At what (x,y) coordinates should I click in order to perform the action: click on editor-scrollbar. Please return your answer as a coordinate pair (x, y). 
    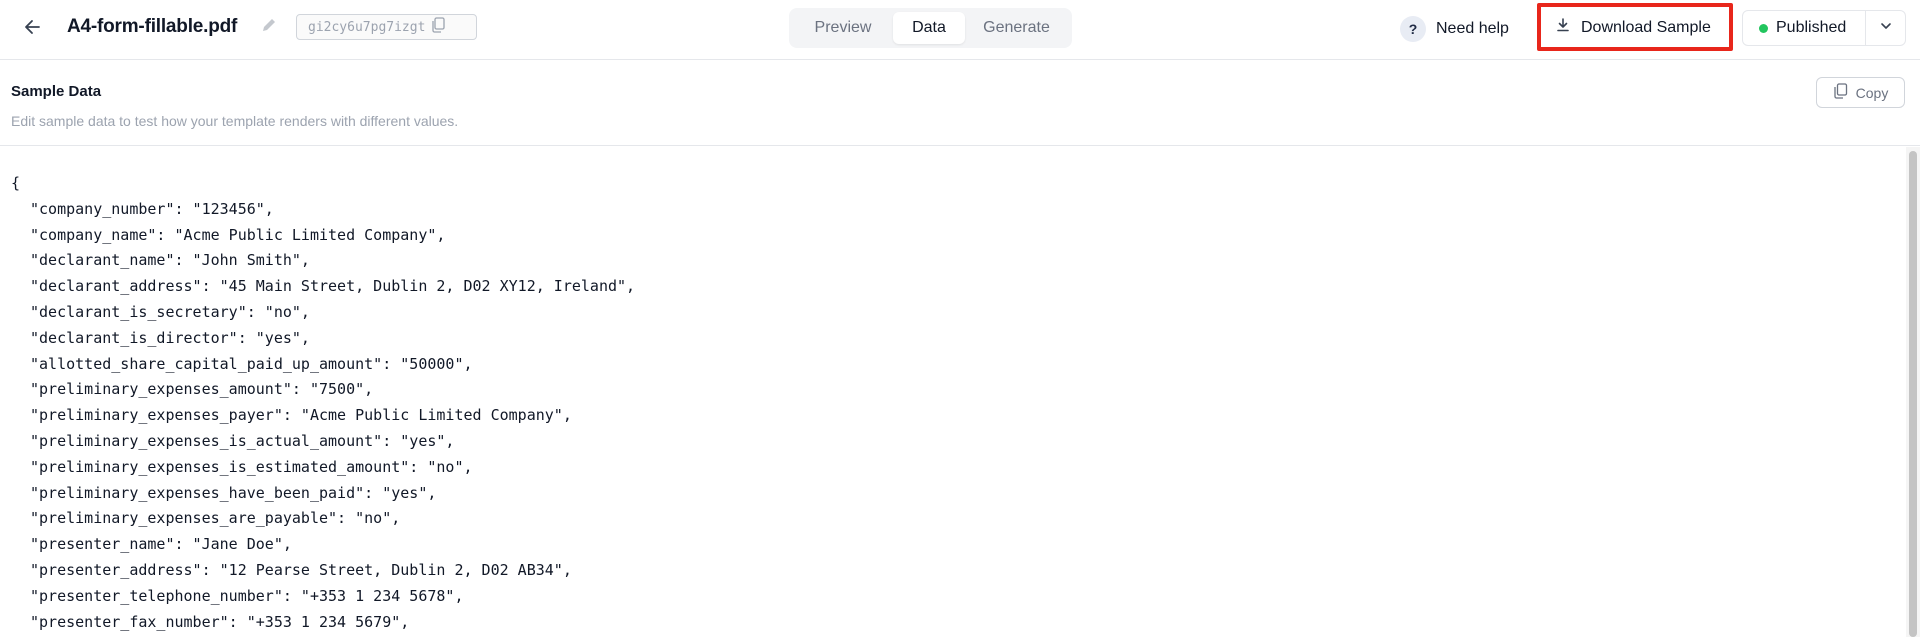
    Looking at the image, I should click on (1913, 392).